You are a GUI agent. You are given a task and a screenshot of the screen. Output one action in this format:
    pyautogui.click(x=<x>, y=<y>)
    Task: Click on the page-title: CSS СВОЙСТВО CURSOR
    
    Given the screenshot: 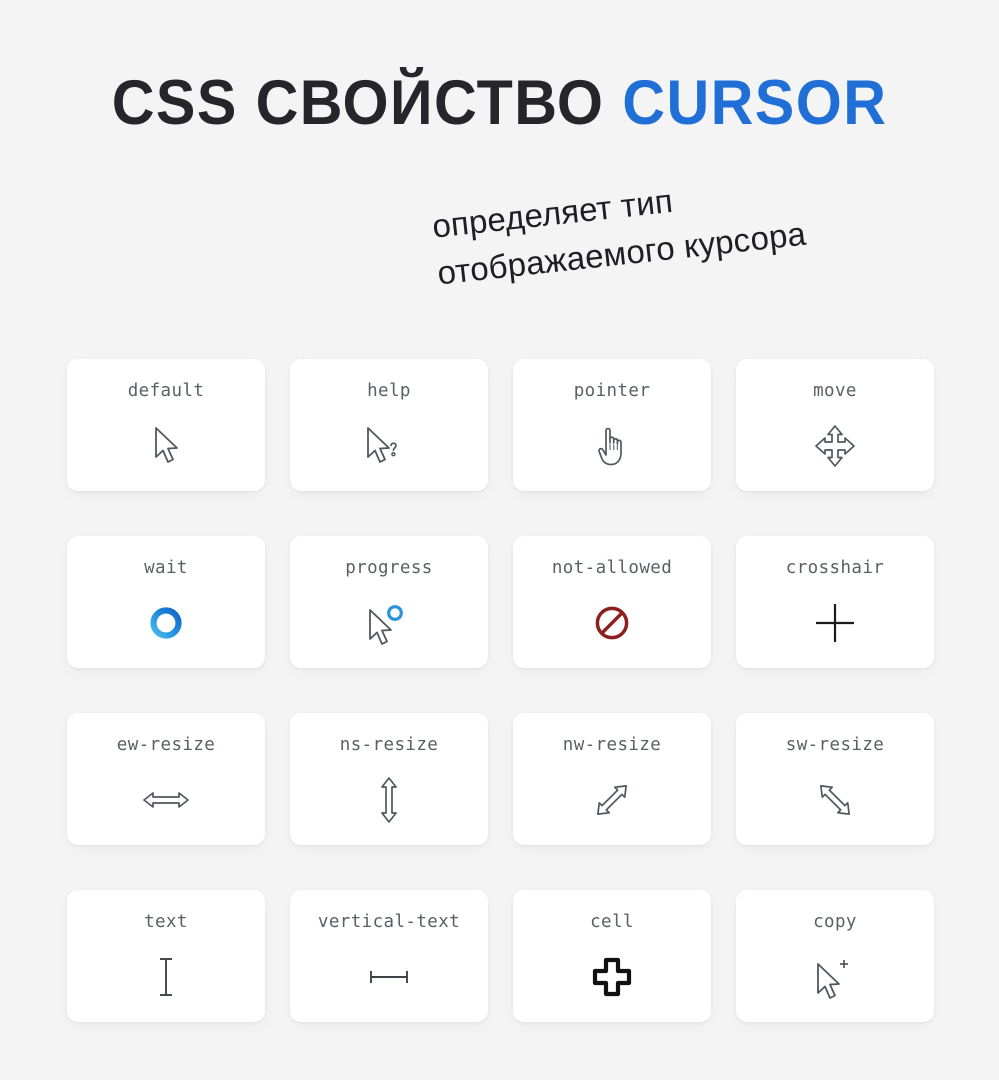 What is the action you would take?
    pyautogui.click(x=500, y=103)
    